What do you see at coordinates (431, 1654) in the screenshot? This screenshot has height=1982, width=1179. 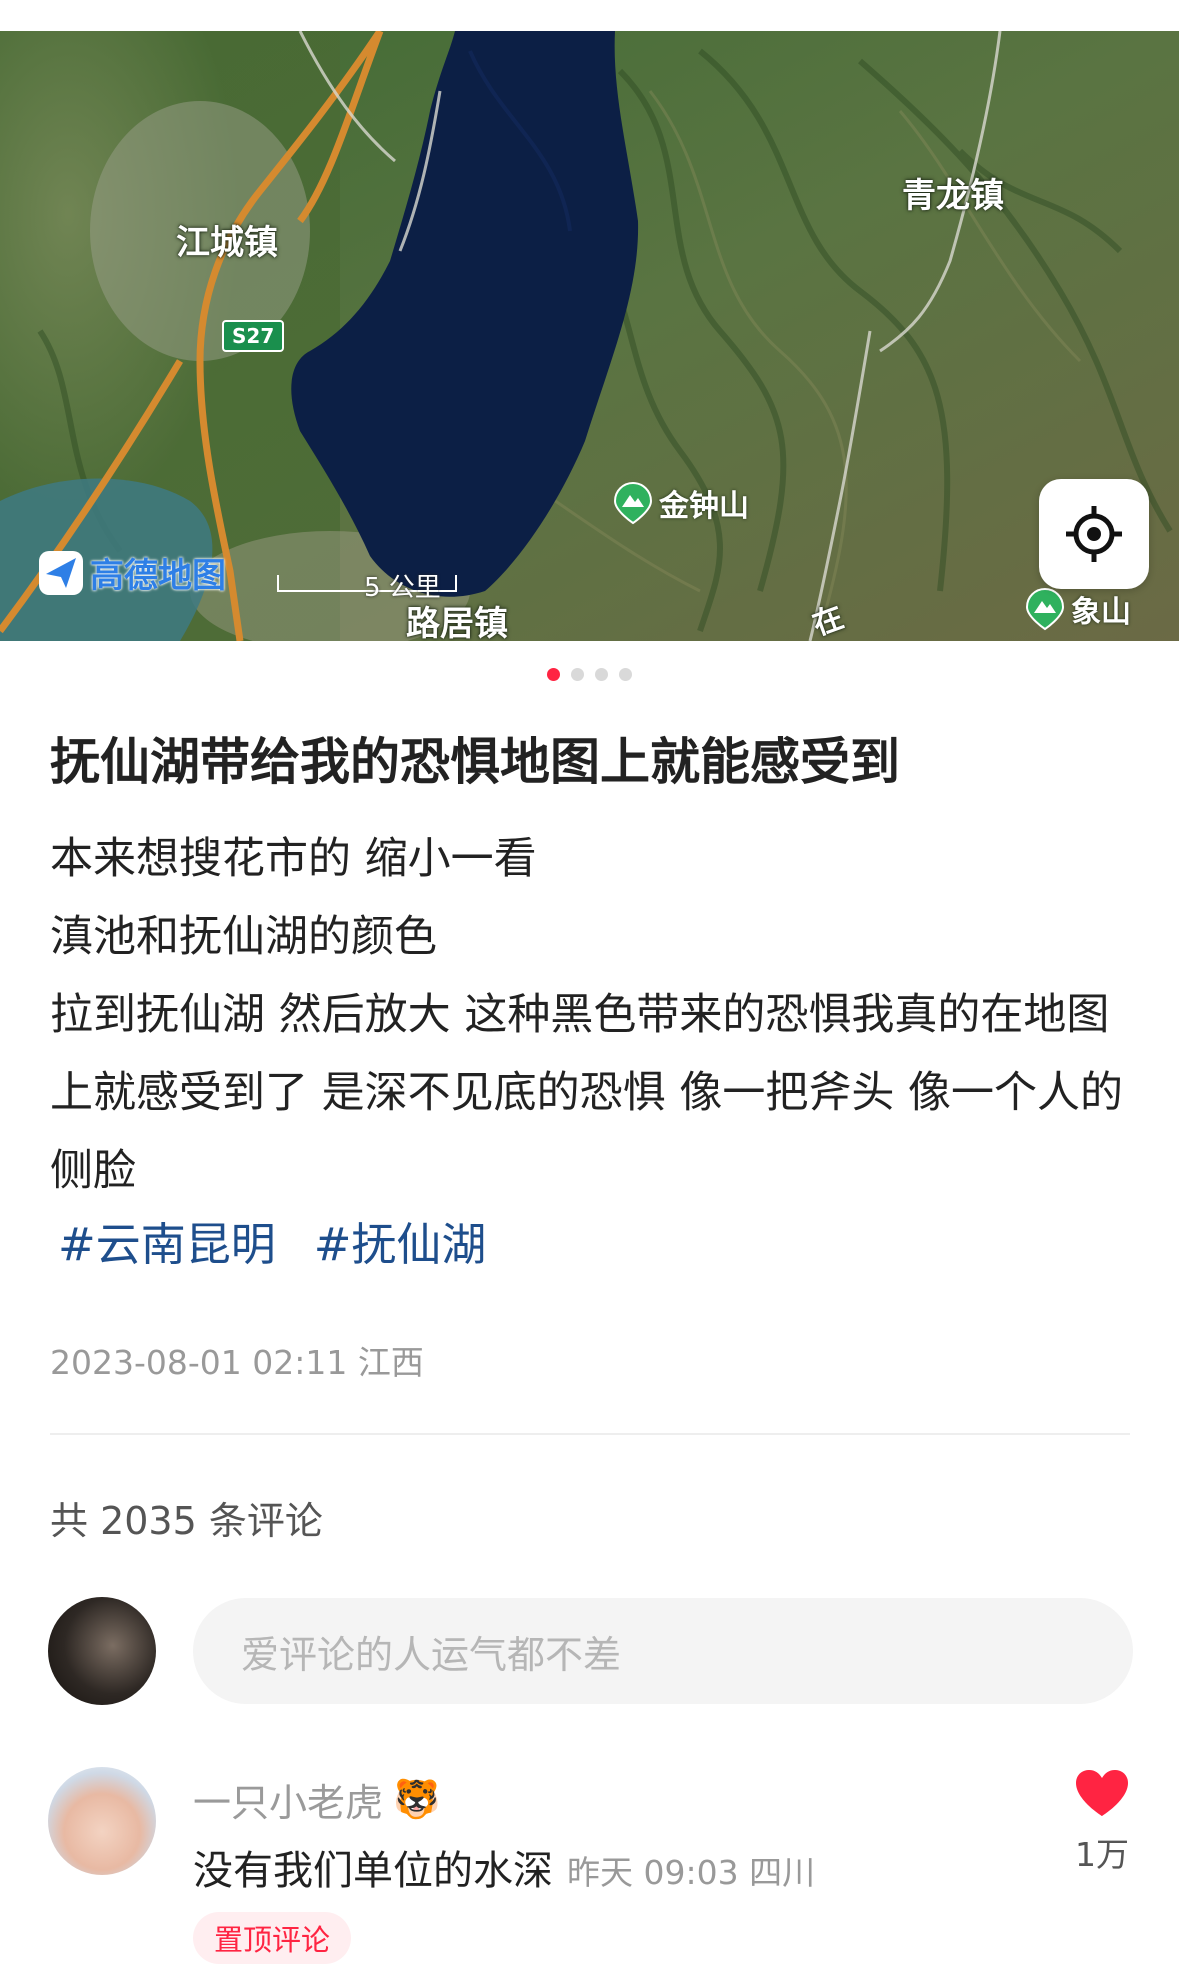 I see `comment-input-placeholder: 爱评论的人运气都不差` at bounding box center [431, 1654].